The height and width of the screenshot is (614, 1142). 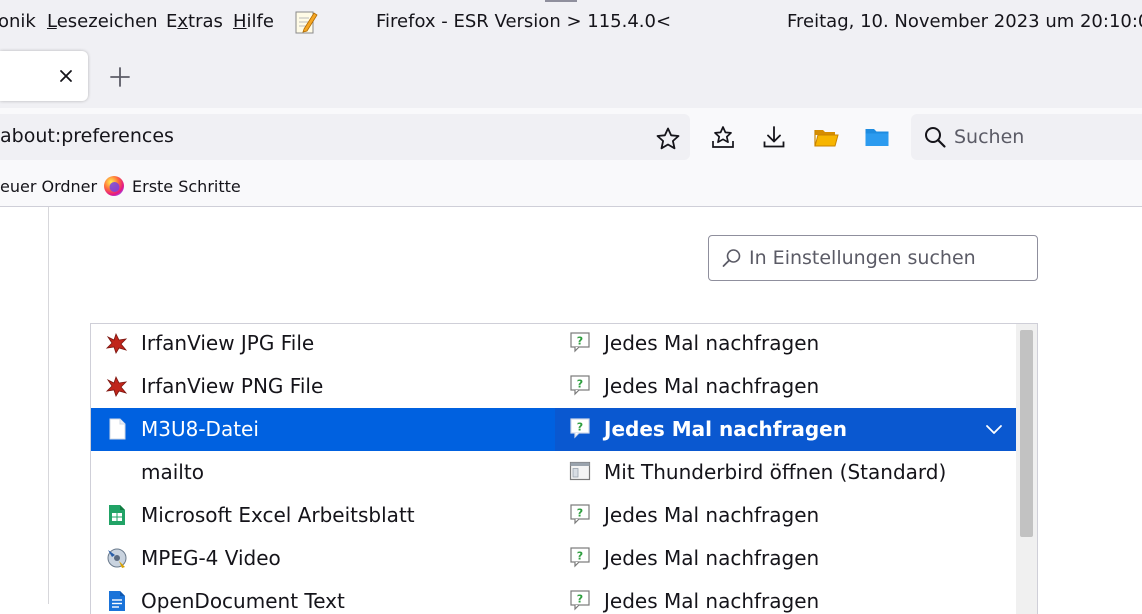 What do you see at coordinates (211, 558) in the screenshot?
I see `content-type-label: MPEG-4 Video` at bounding box center [211, 558].